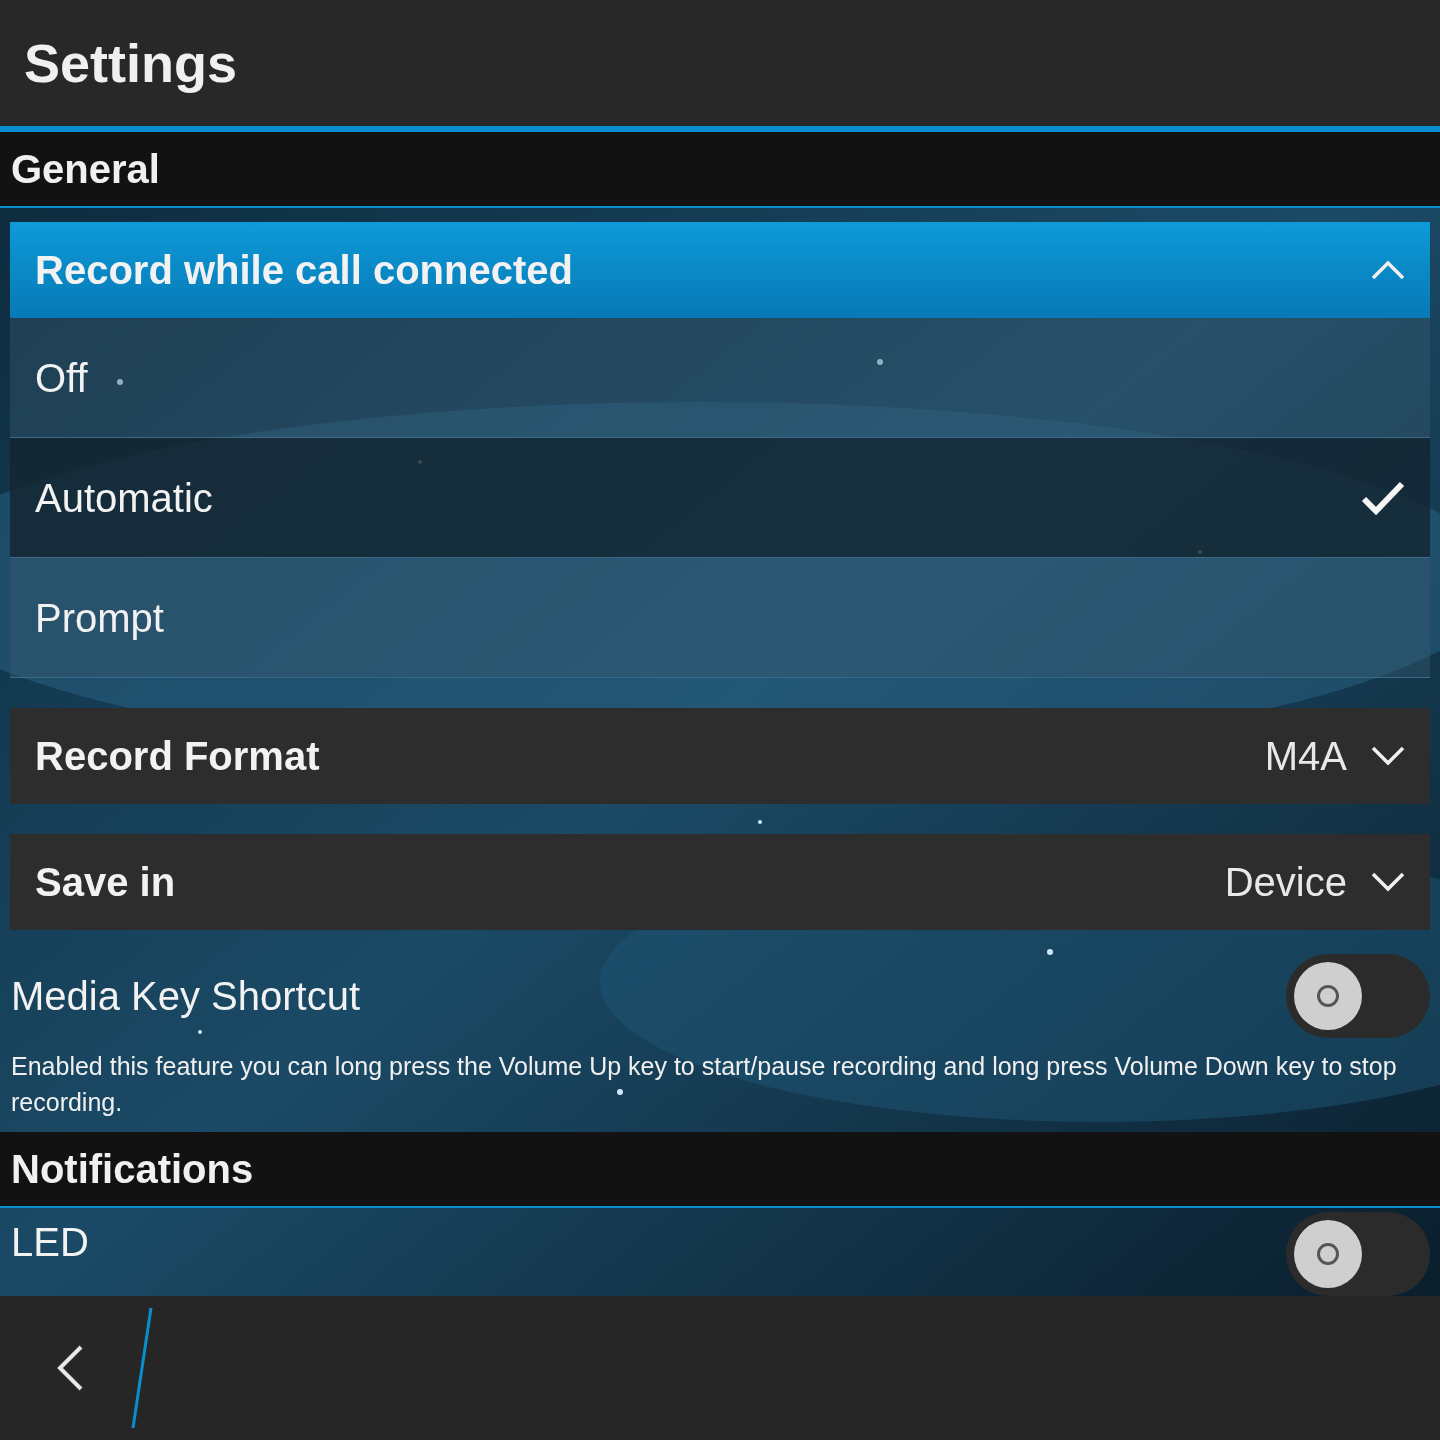 The image size is (1440, 1440). What do you see at coordinates (720, 756) in the screenshot?
I see `dropdown: Record Format M4A` at bounding box center [720, 756].